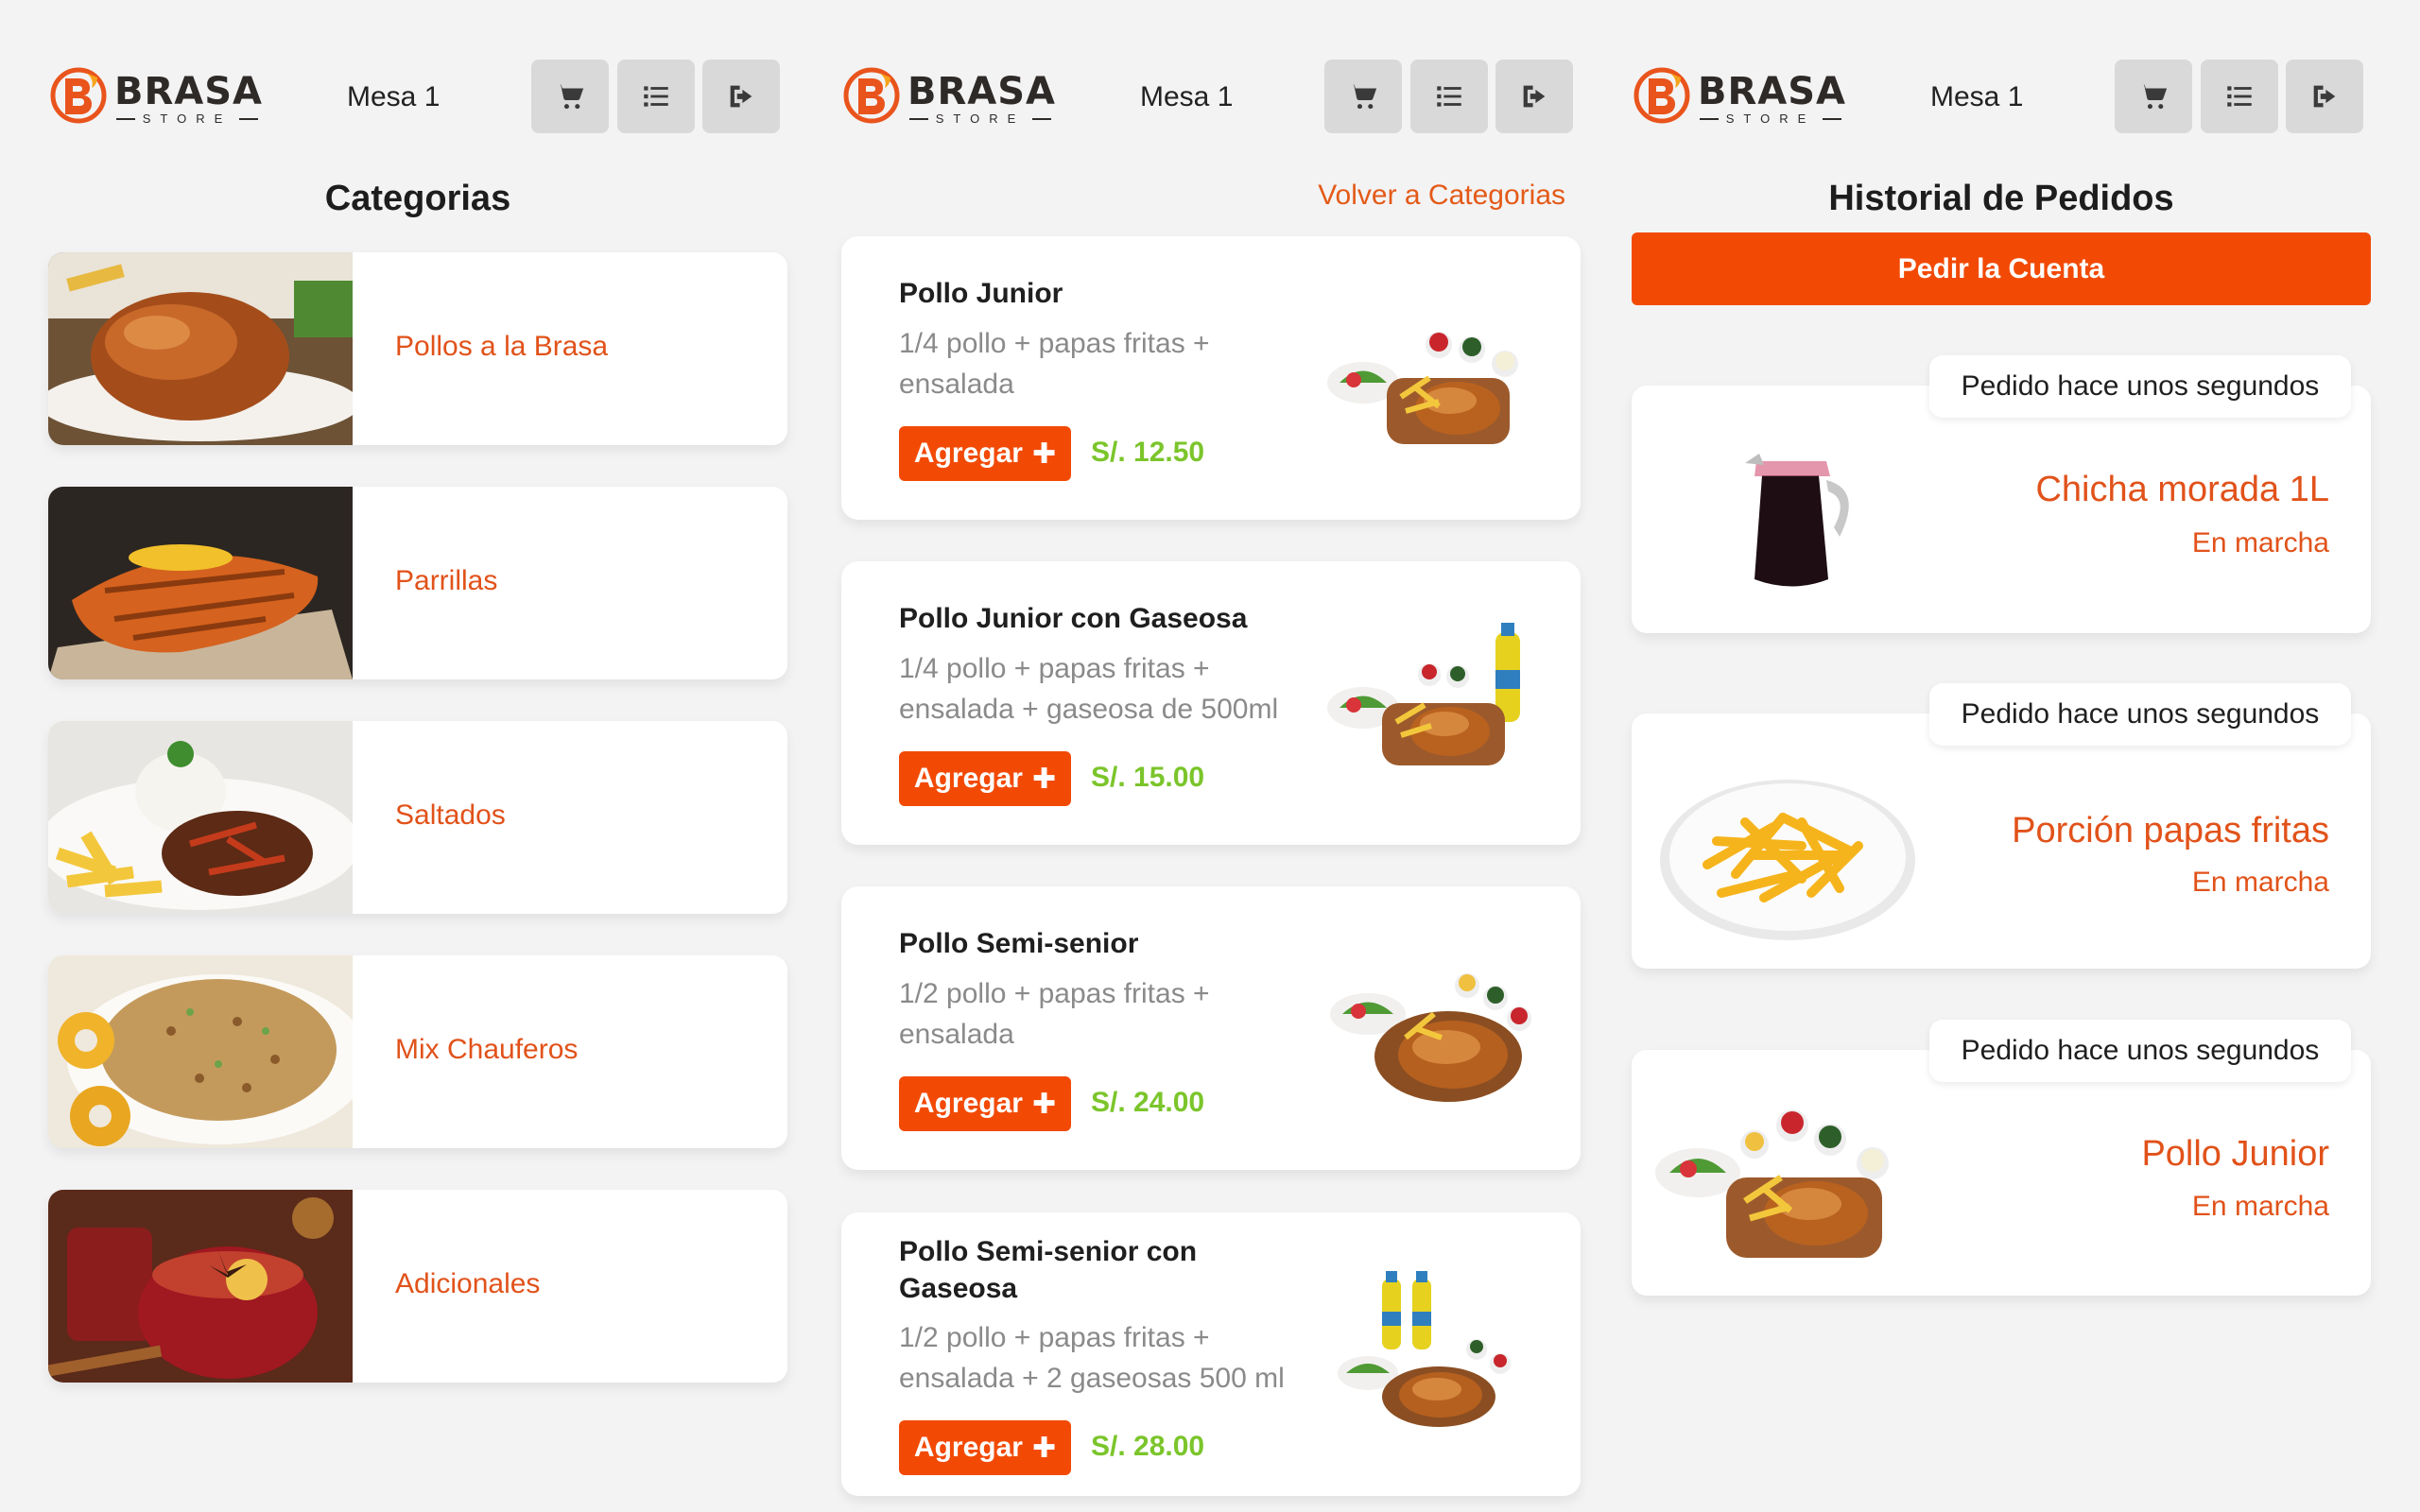 The width and height of the screenshot is (2420, 1512). I want to click on hot-drinks-image, so click(201, 1286).